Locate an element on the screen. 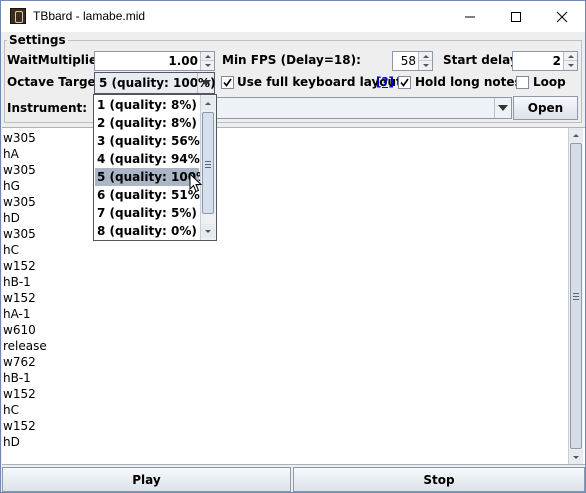 This screenshot has width=586, height=493. octave-option: 6 (quality: 51%) is located at coordinates (150, 195).